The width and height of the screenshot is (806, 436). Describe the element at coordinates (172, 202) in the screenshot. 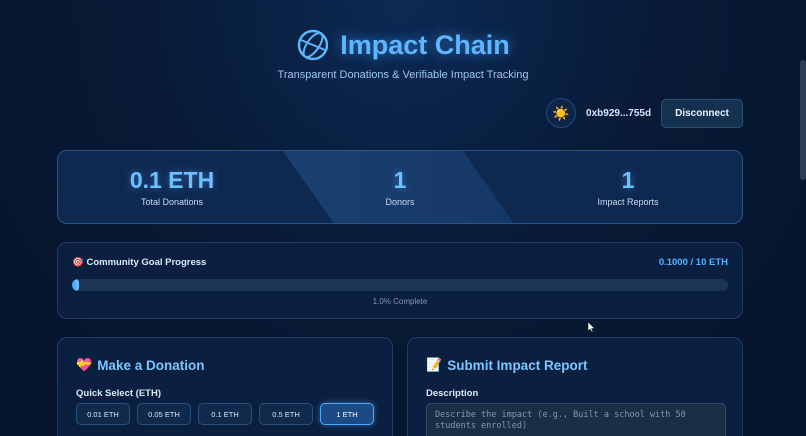

I see `stat-label: Total Donations` at that location.